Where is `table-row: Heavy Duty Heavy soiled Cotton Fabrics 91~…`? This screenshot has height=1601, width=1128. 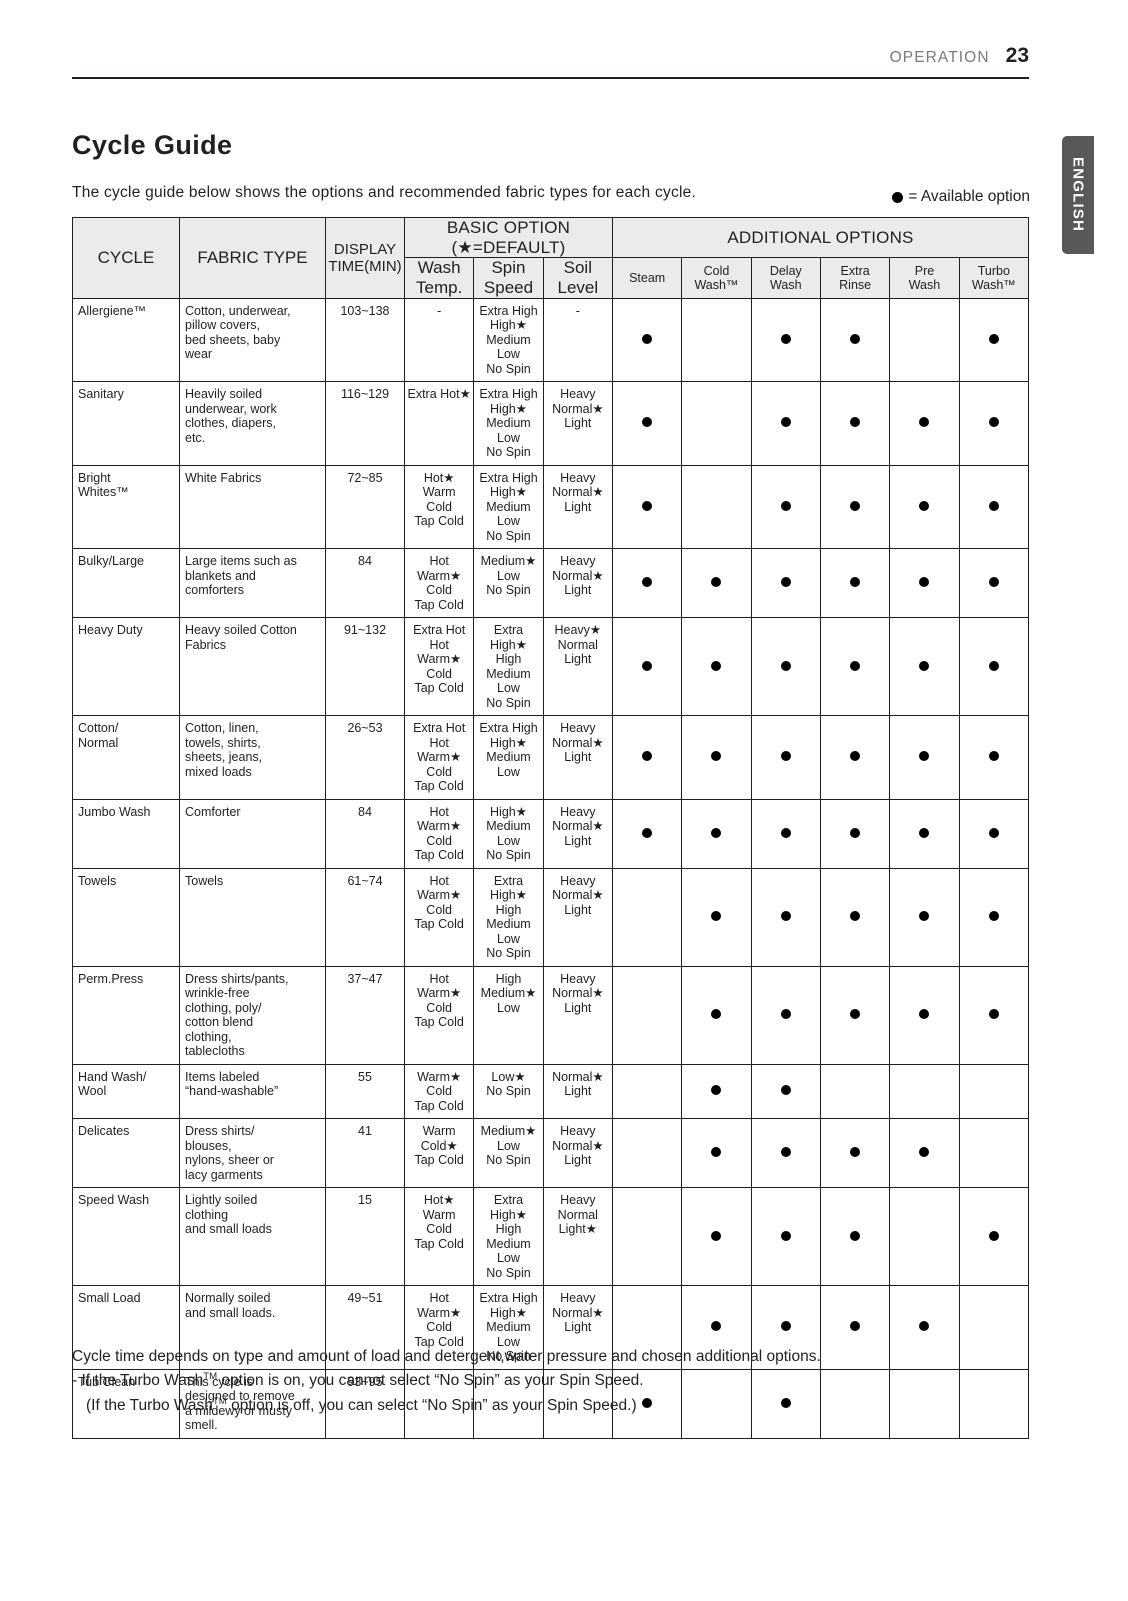 table-row: Heavy Duty Heavy soiled Cotton Fabrics 91~… is located at coordinates (551, 667).